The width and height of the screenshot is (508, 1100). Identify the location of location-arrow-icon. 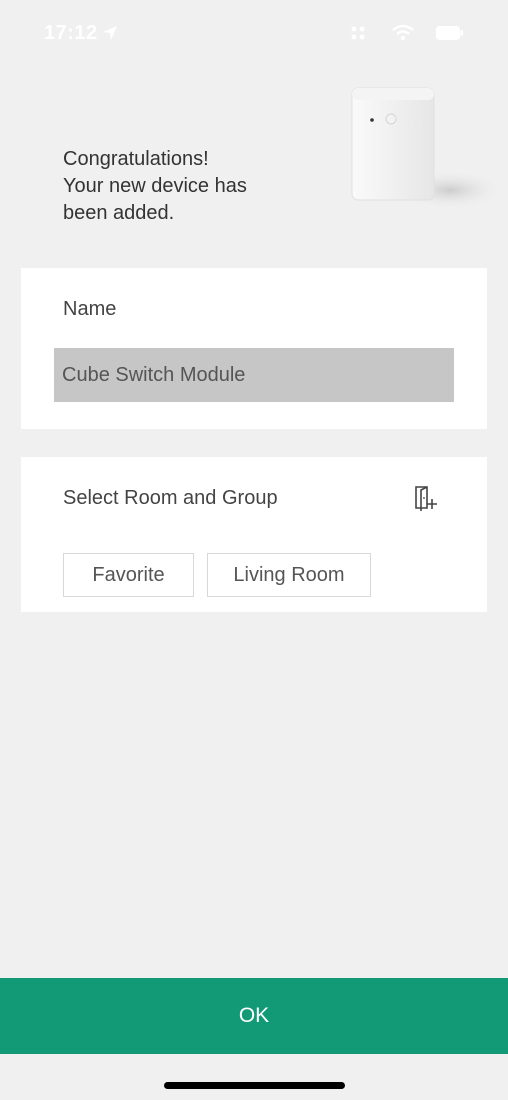
(110, 33).